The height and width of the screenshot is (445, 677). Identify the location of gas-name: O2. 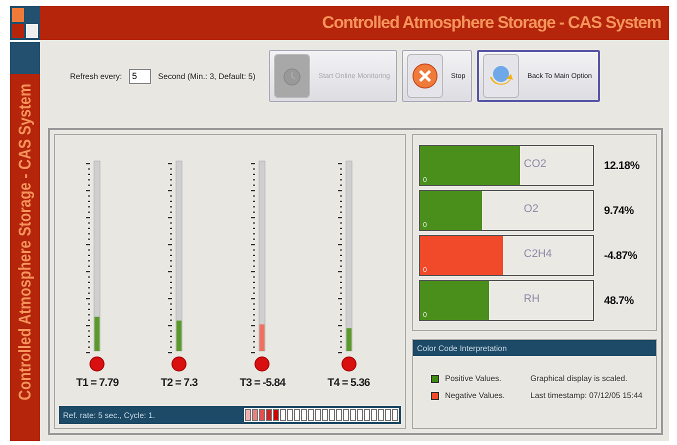
(531, 209).